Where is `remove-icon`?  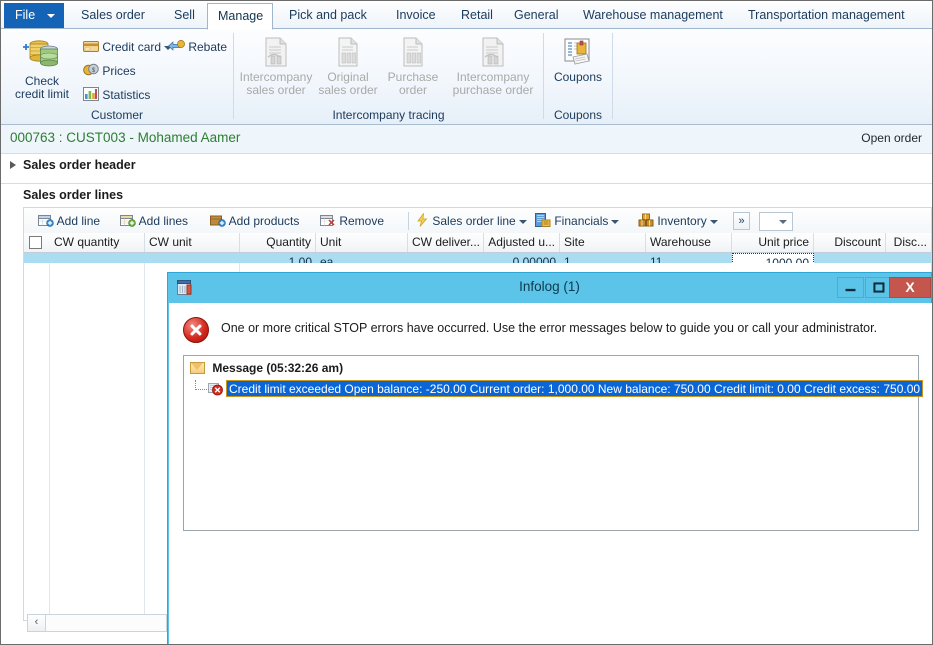 remove-icon is located at coordinates (327, 220).